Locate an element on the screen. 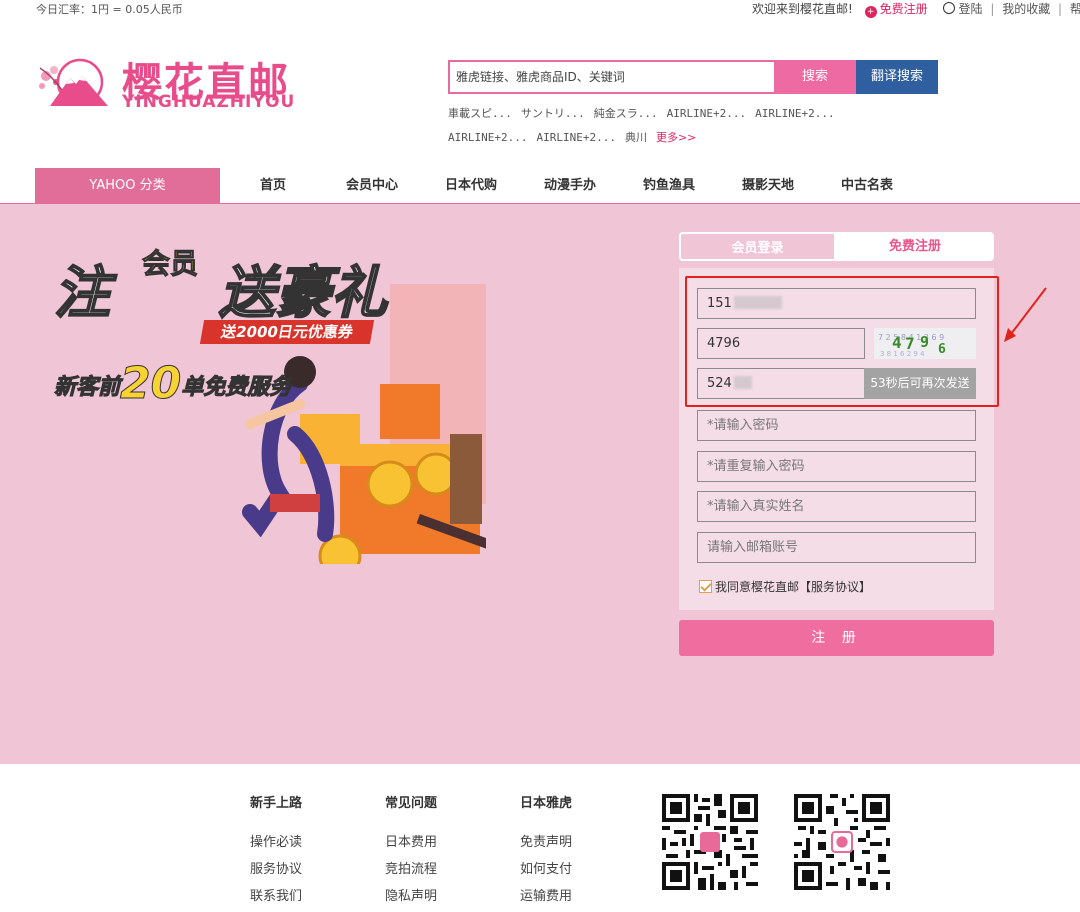 This screenshot has height=912, width=1080. promo-subtitle-post: 单免费服务 is located at coordinates (236, 388).